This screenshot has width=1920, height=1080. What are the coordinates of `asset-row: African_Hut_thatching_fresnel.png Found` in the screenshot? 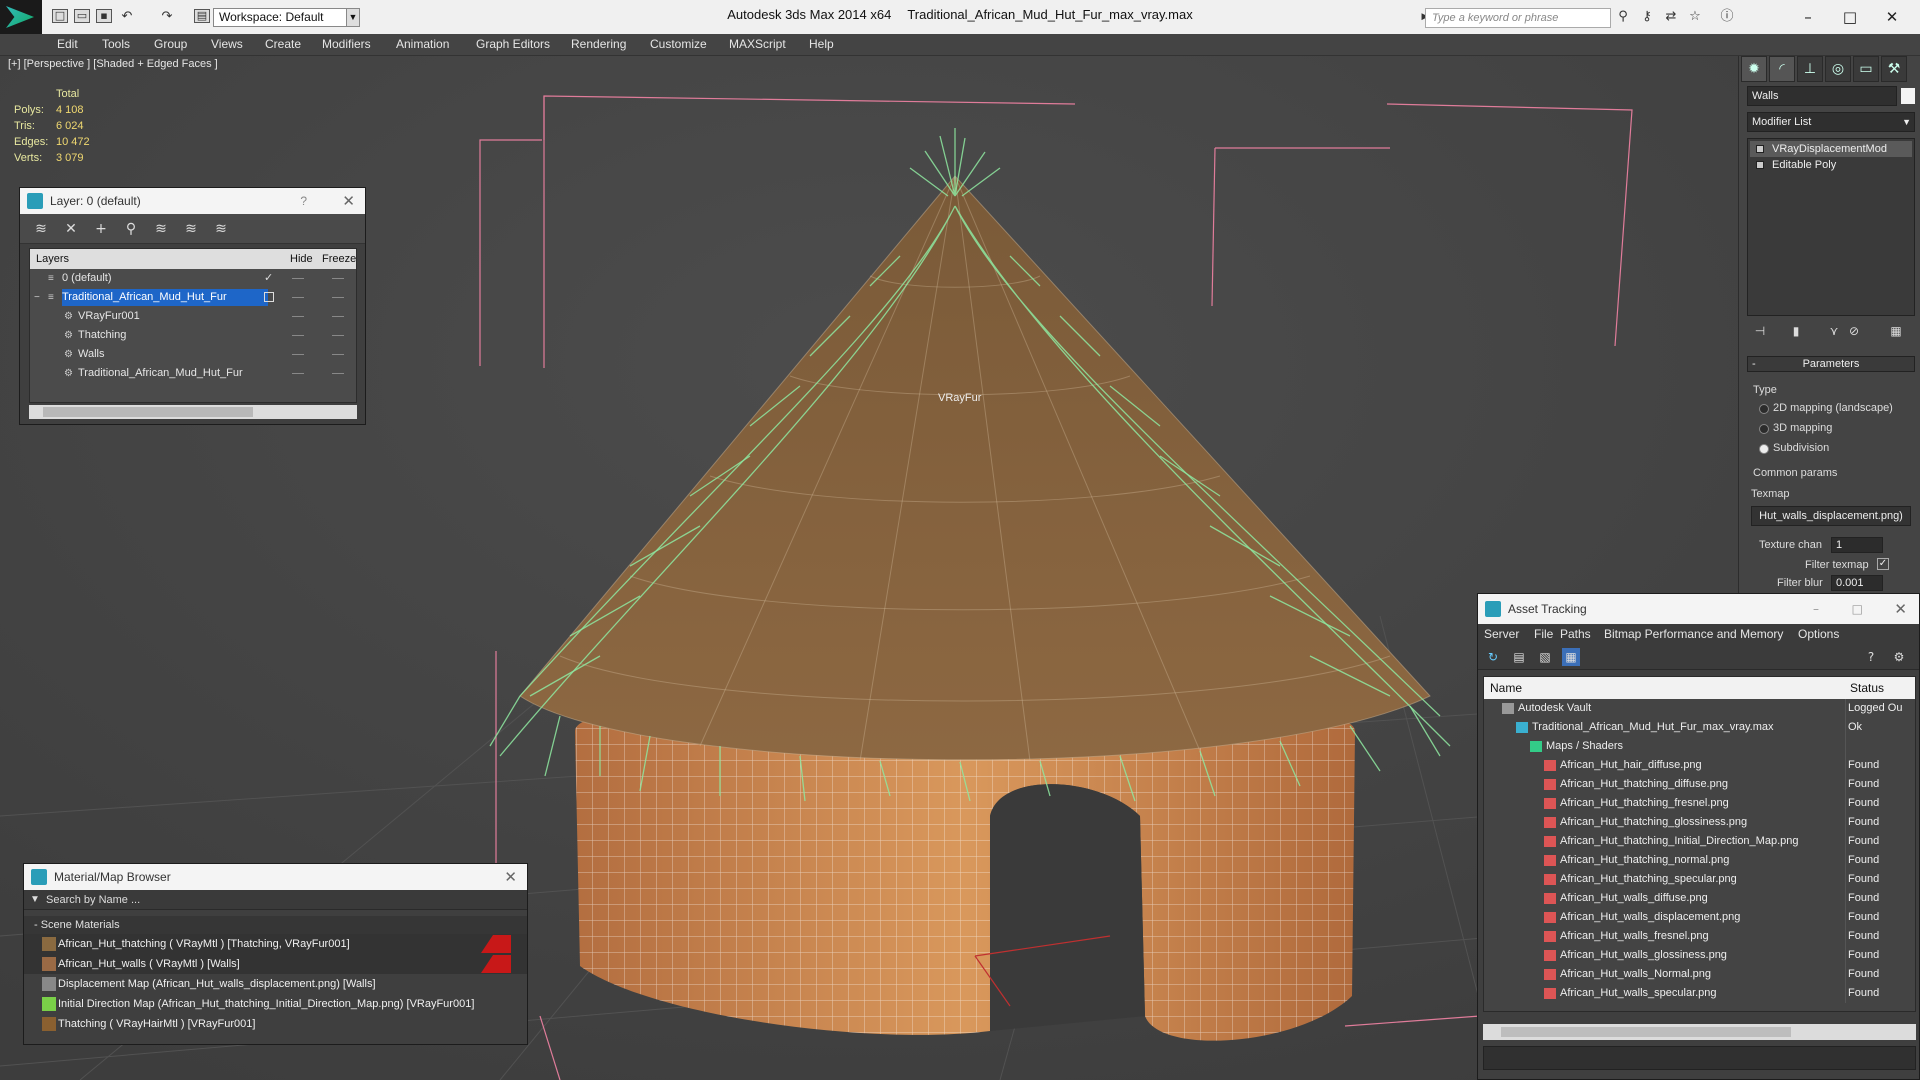 It's located at (1699, 803).